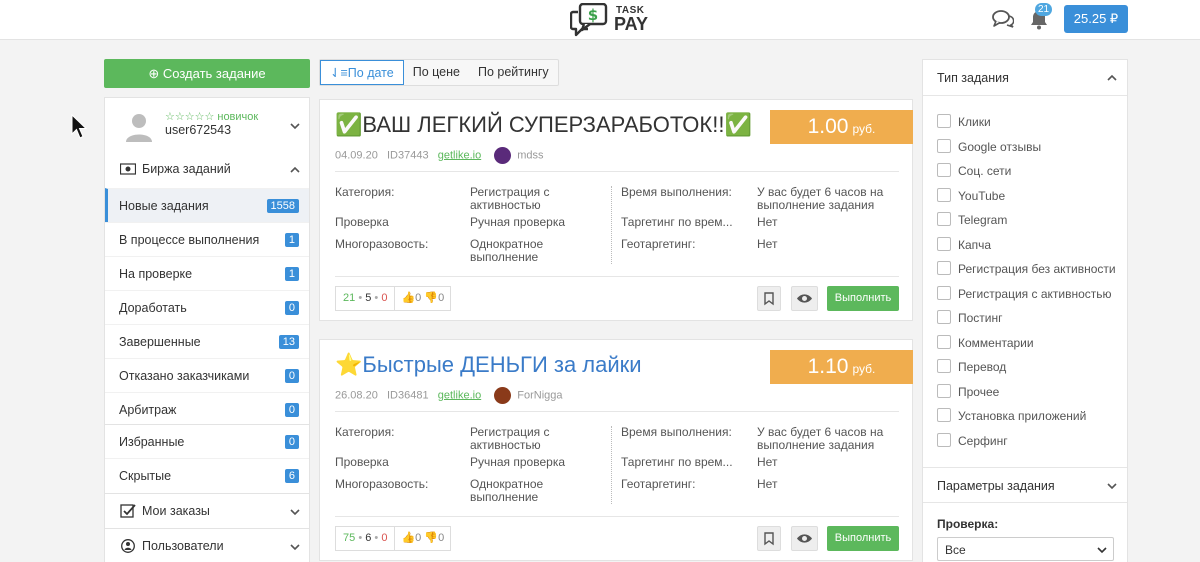 Image resolution: width=1200 pixels, height=562 pixels. I want to click on task-meta: 26.08.20 ID36481 getlike.io ForNigga, so click(449, 395).